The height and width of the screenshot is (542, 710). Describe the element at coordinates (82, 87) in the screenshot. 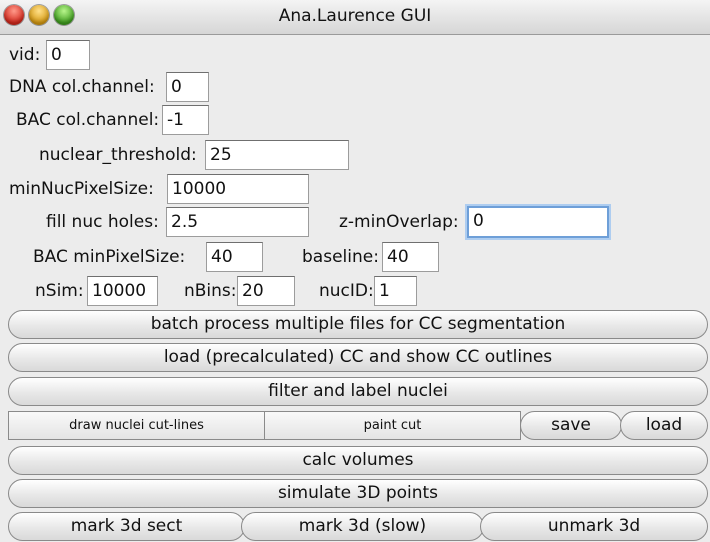

I see `dna-channel-label: DNA col.channel:` at that location.